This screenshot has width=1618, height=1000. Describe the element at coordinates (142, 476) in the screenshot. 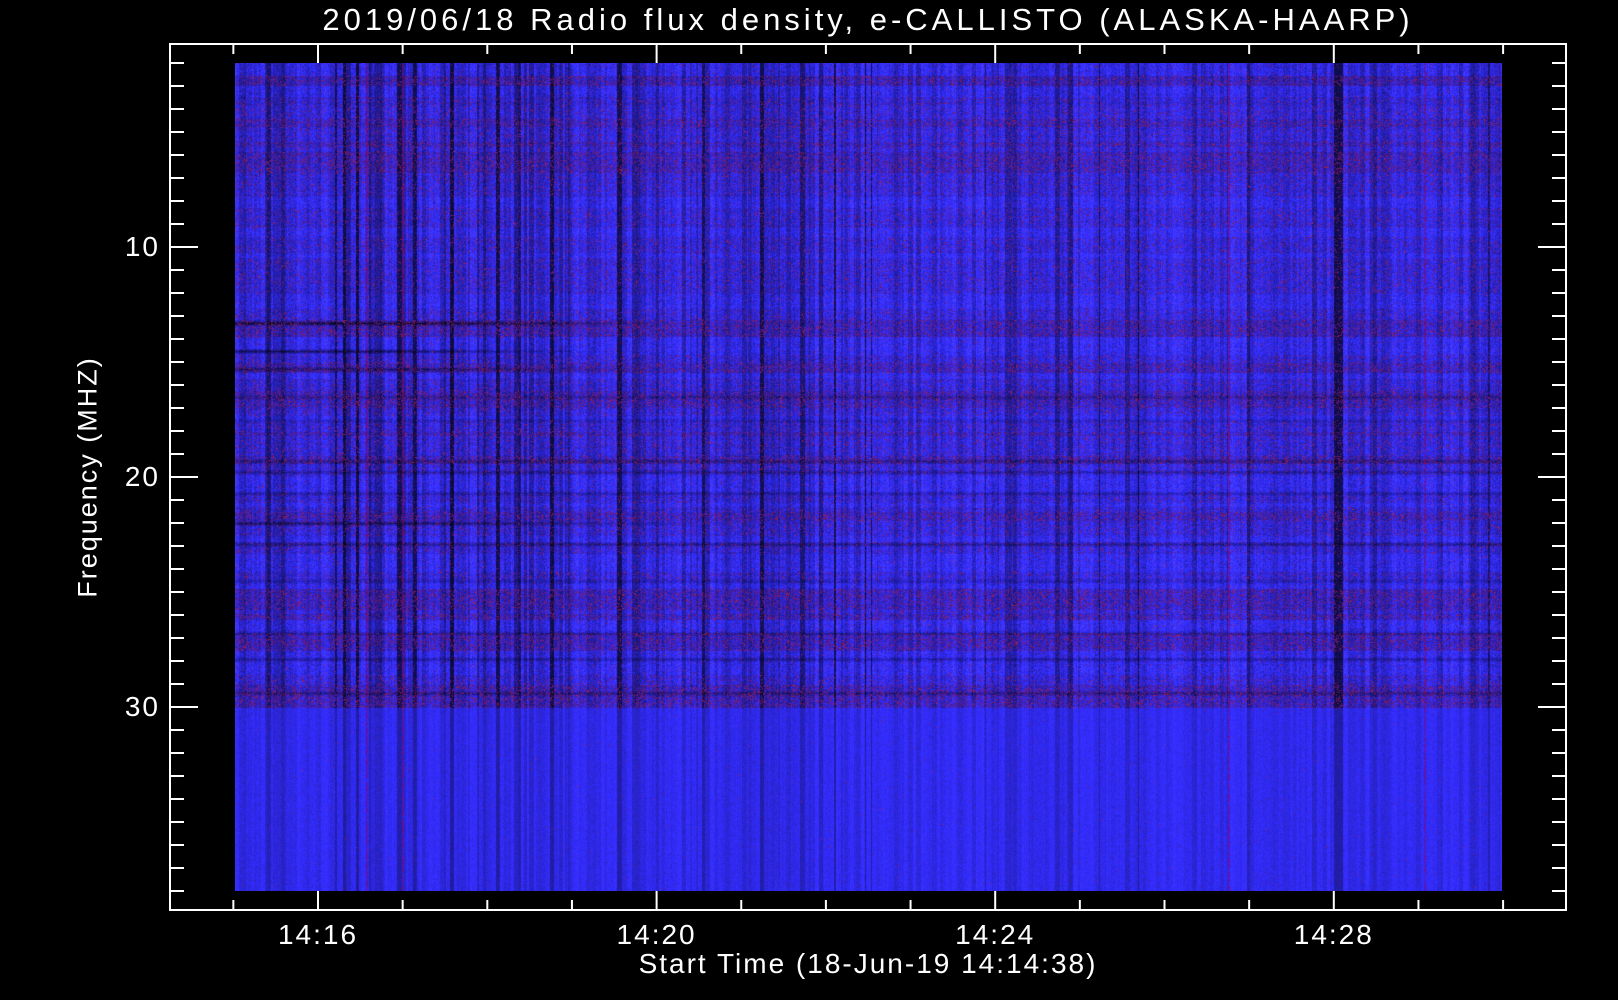

I see `y-tick-label: 20` at that location.